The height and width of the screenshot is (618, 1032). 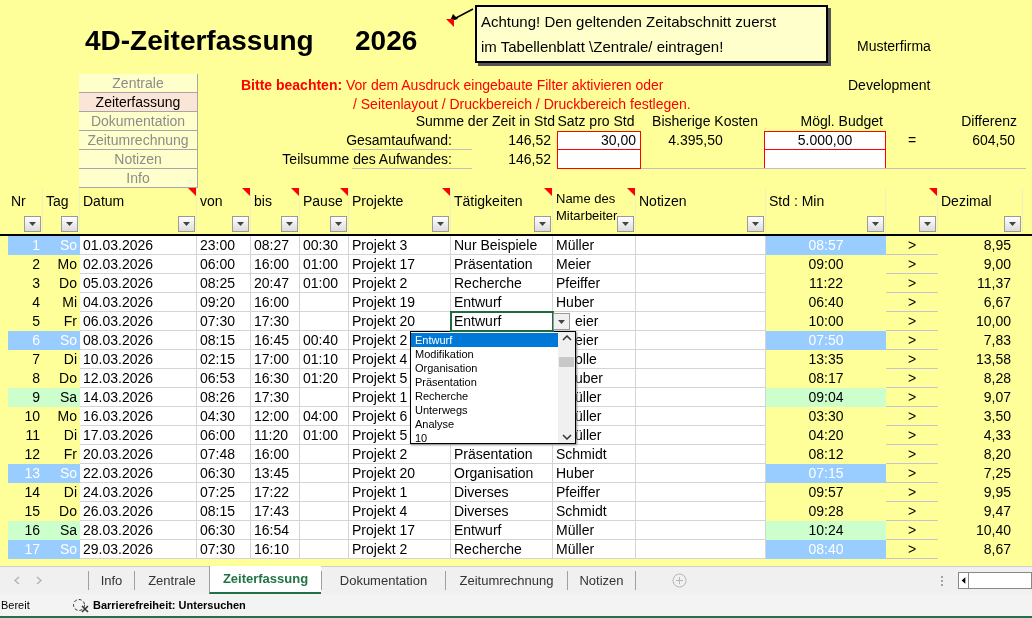 I want to click on employee-cell: Pfeiffer, so click(x=594, y=492).